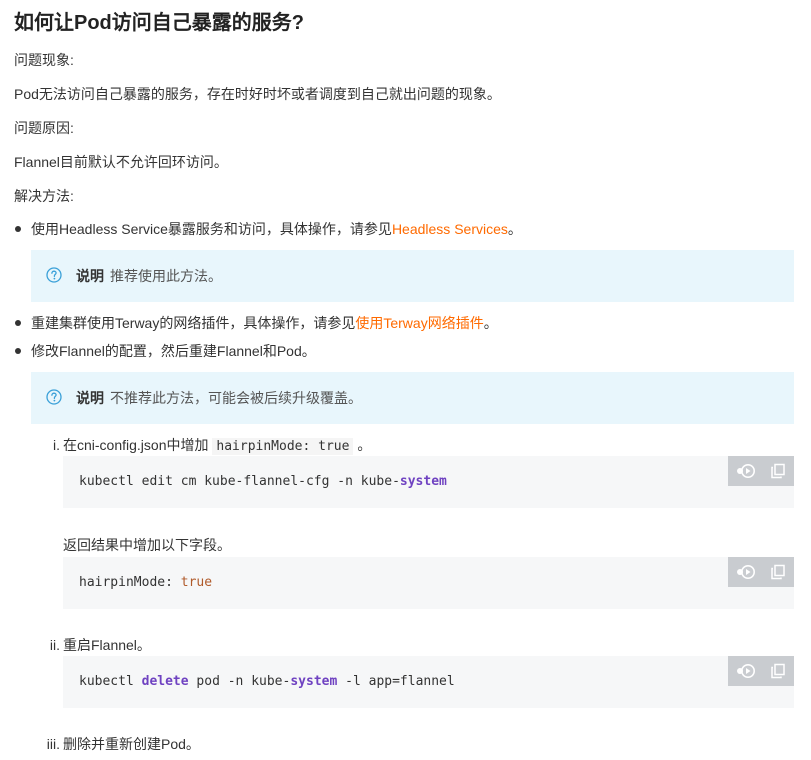  Describe the element at coordinates (56, 445) in the screenshot. I see `step-number: i.` at that location.